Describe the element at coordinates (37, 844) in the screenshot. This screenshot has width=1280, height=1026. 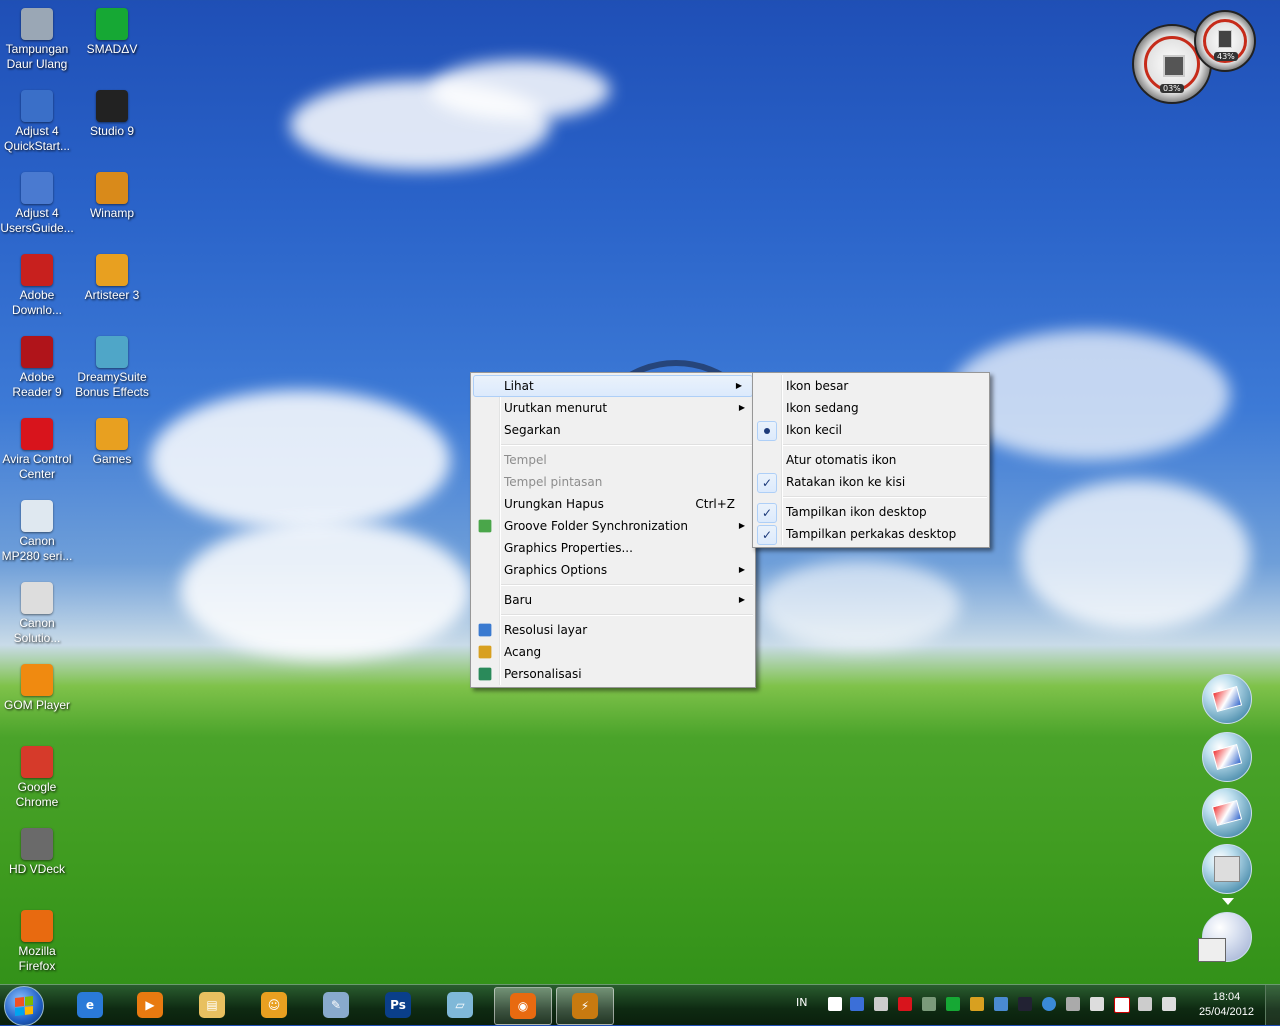
I see `vdeck-icon` at that location.